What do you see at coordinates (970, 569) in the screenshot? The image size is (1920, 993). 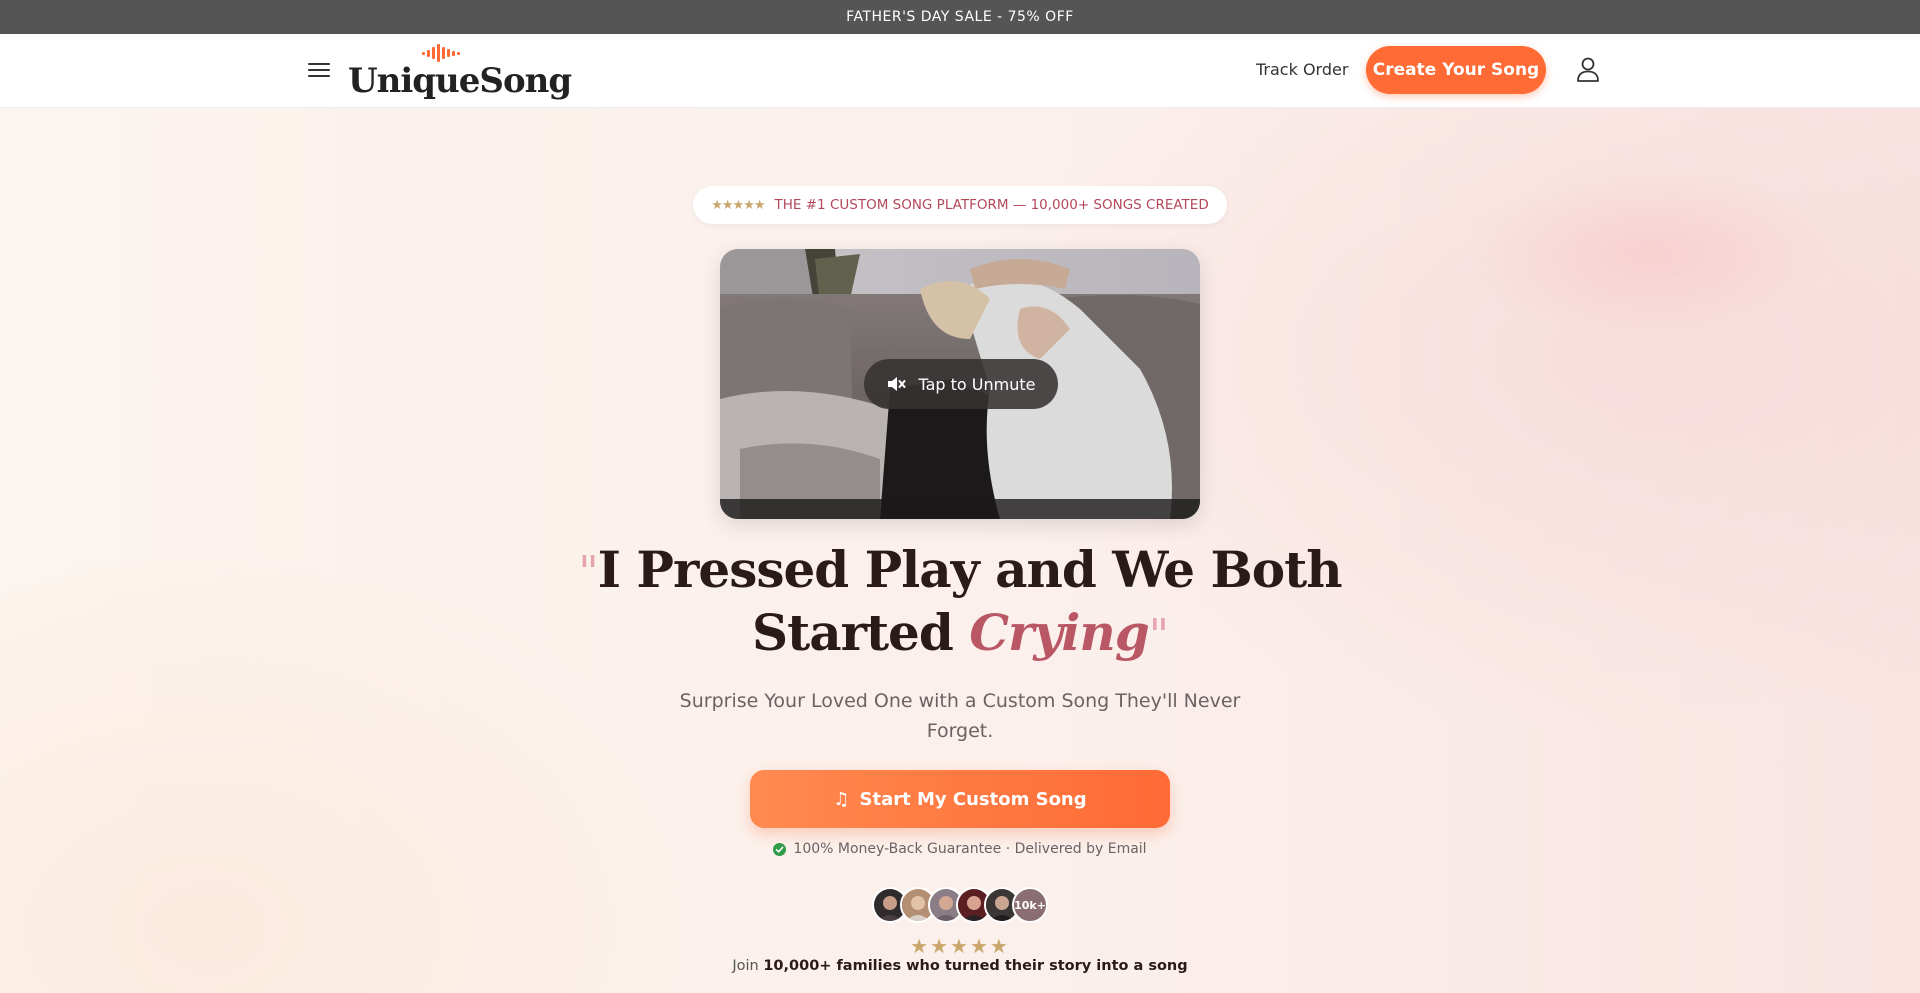 I see `headline-line1: I Pressed Play and We Both` at bounding box center [970, 569].